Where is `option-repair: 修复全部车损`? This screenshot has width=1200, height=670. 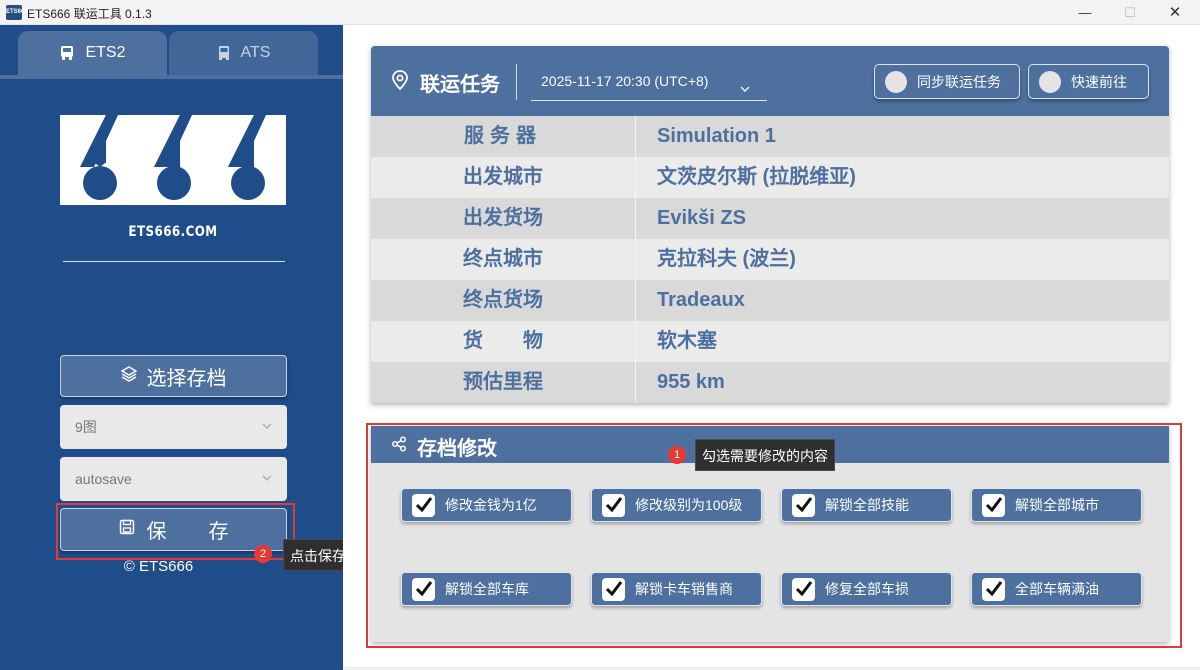 option-repair: 修复全部车损 is located at coordinates (866, 589).